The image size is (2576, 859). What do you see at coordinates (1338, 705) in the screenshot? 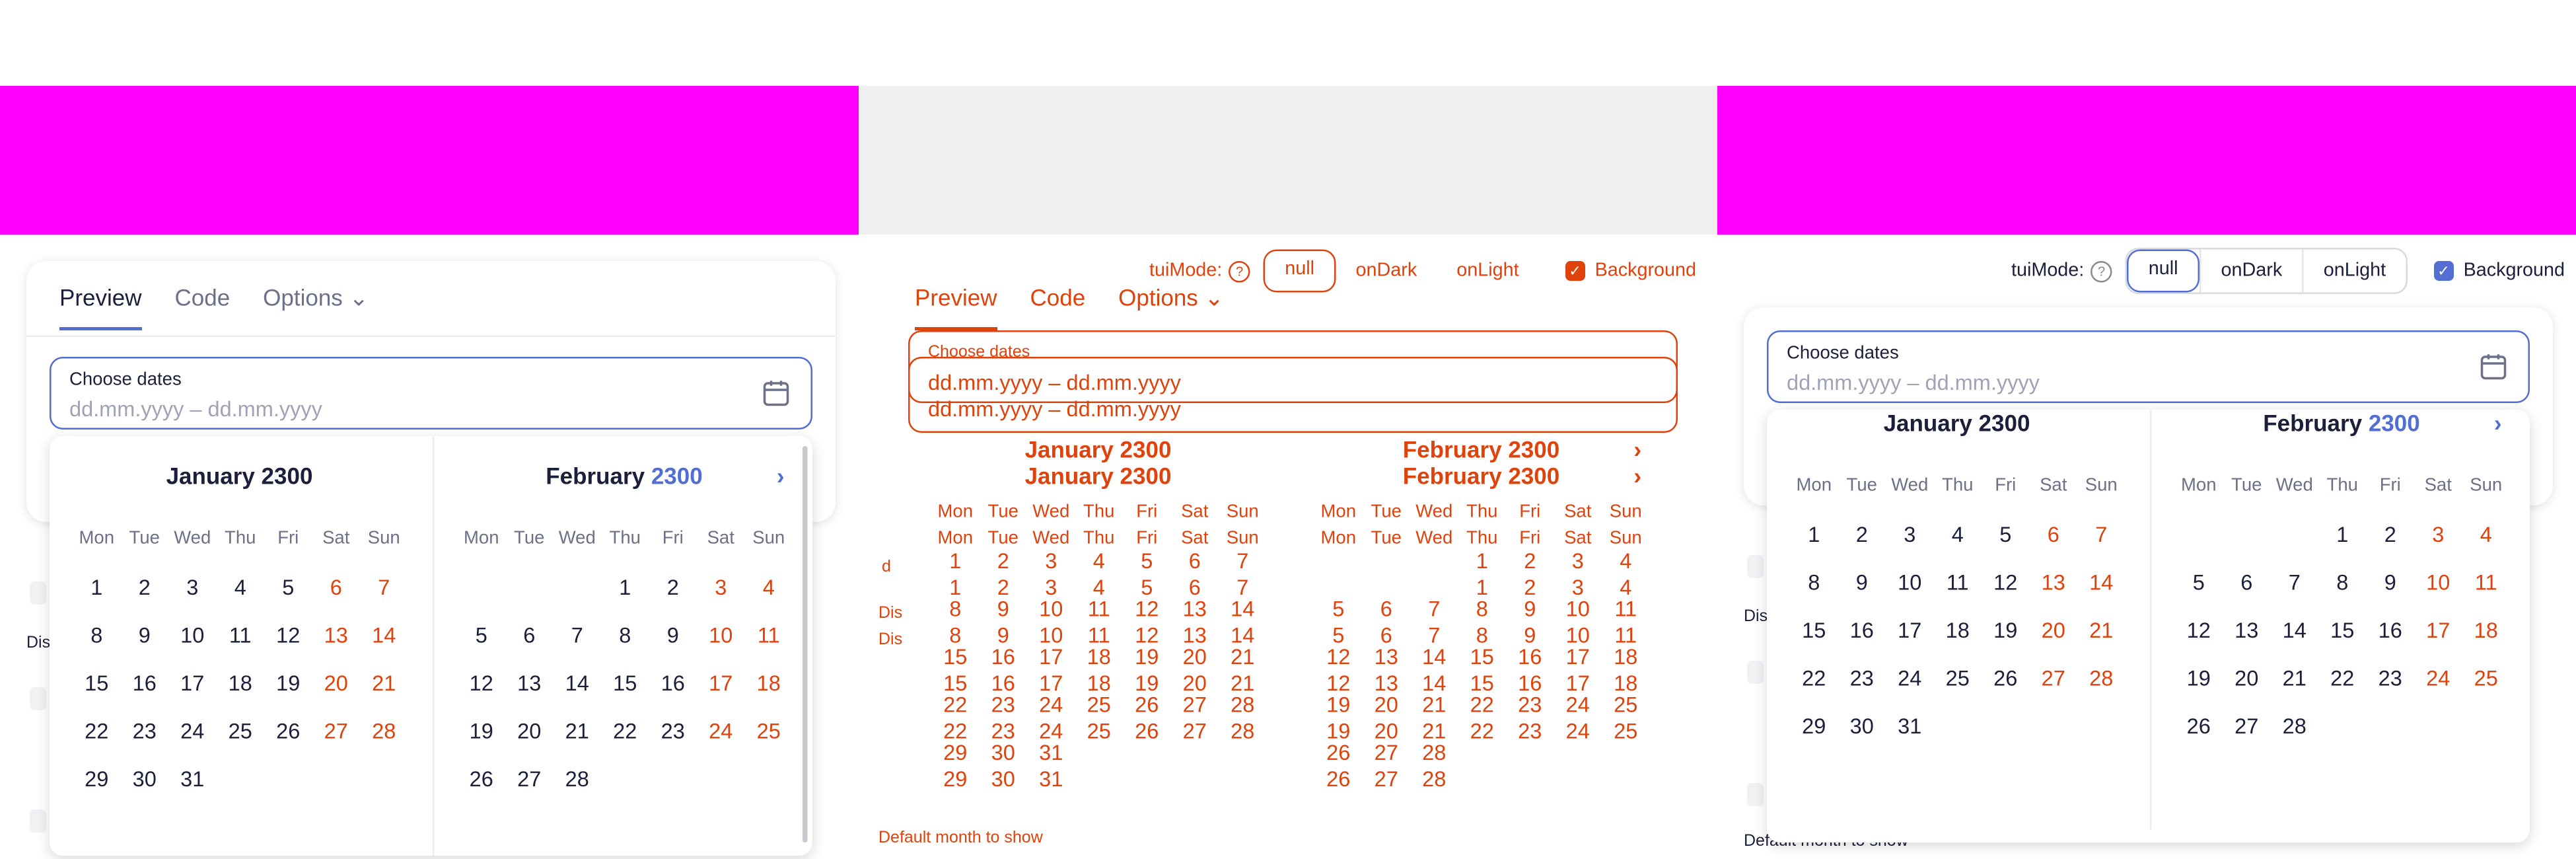
I see `day-cell: 19` at bounding box center [1338, 705].